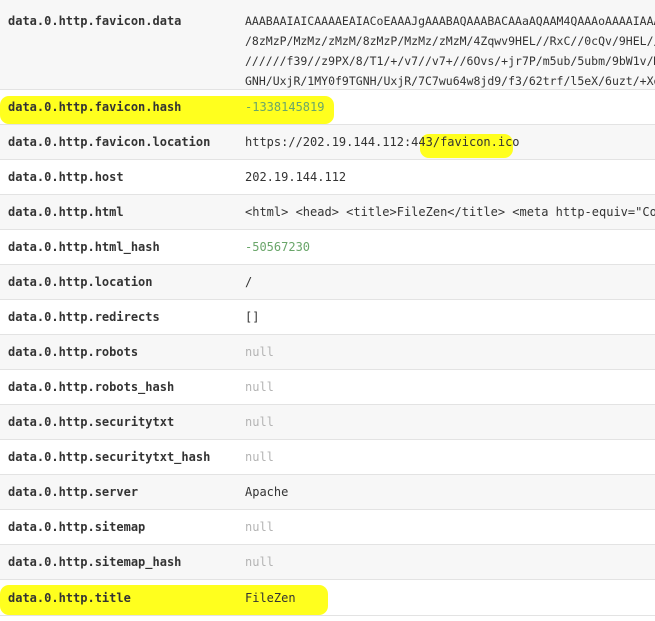 The width and height of the screenshot is (655, 621). I want to click on table-row: data.0.http.sitemap_hash null, so click(327, 562).